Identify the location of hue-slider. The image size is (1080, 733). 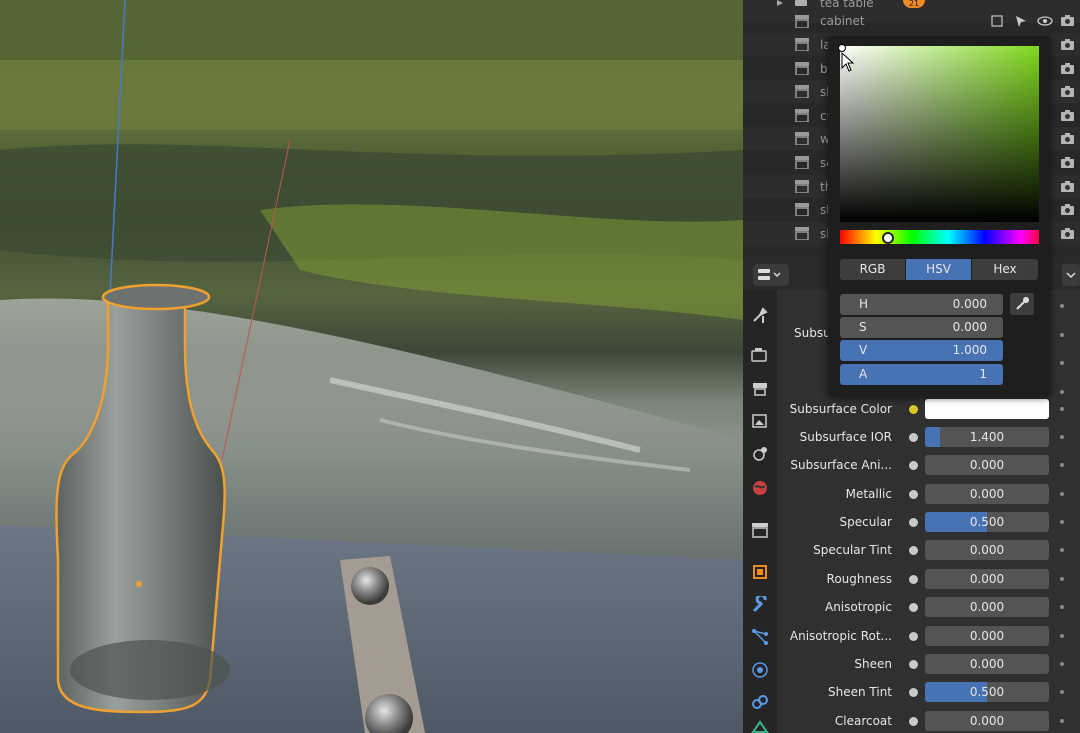
(939, 237).